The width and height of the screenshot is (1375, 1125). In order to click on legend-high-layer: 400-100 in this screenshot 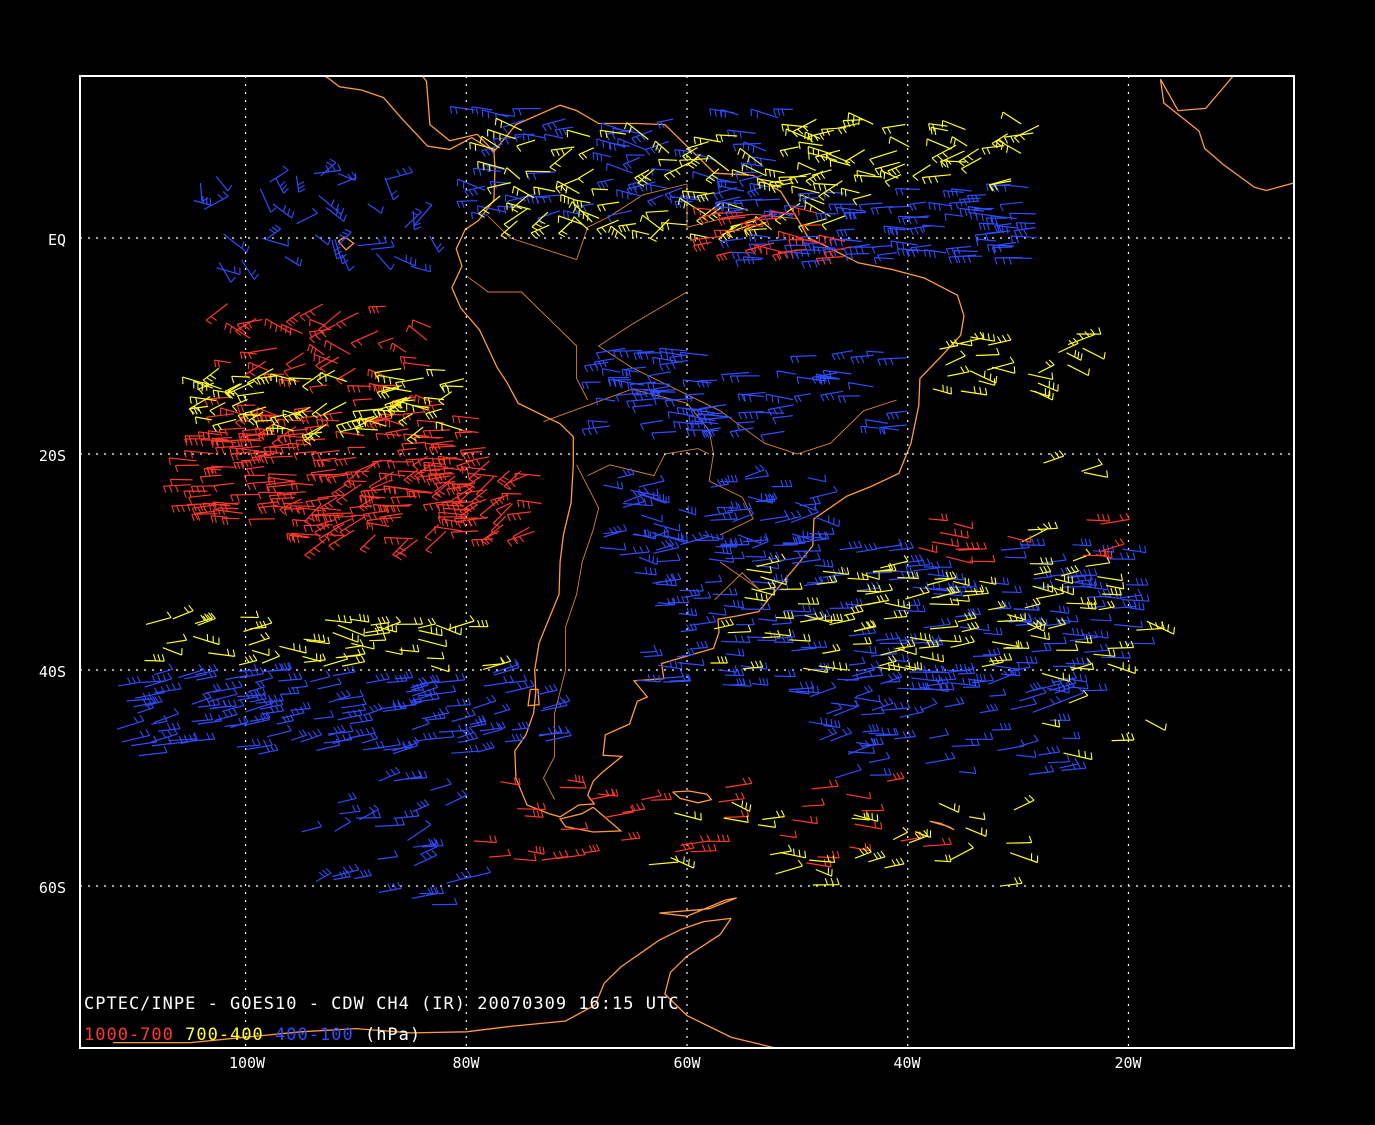, I will do `click(314, 1035)`.